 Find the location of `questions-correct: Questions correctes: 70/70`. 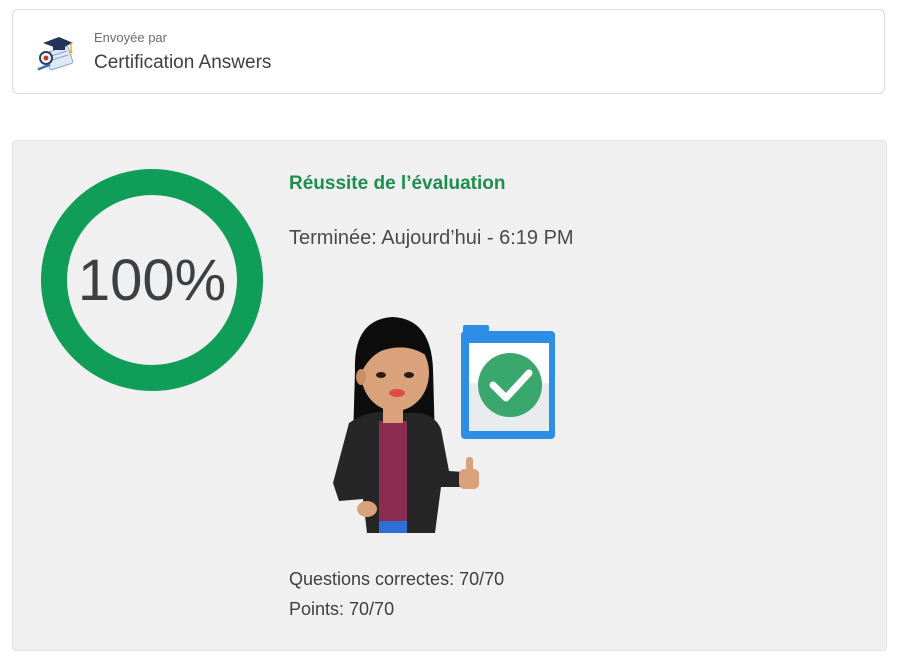

questions-correct: Questions correctes: 70/70 is located at coordinates (397, 579).